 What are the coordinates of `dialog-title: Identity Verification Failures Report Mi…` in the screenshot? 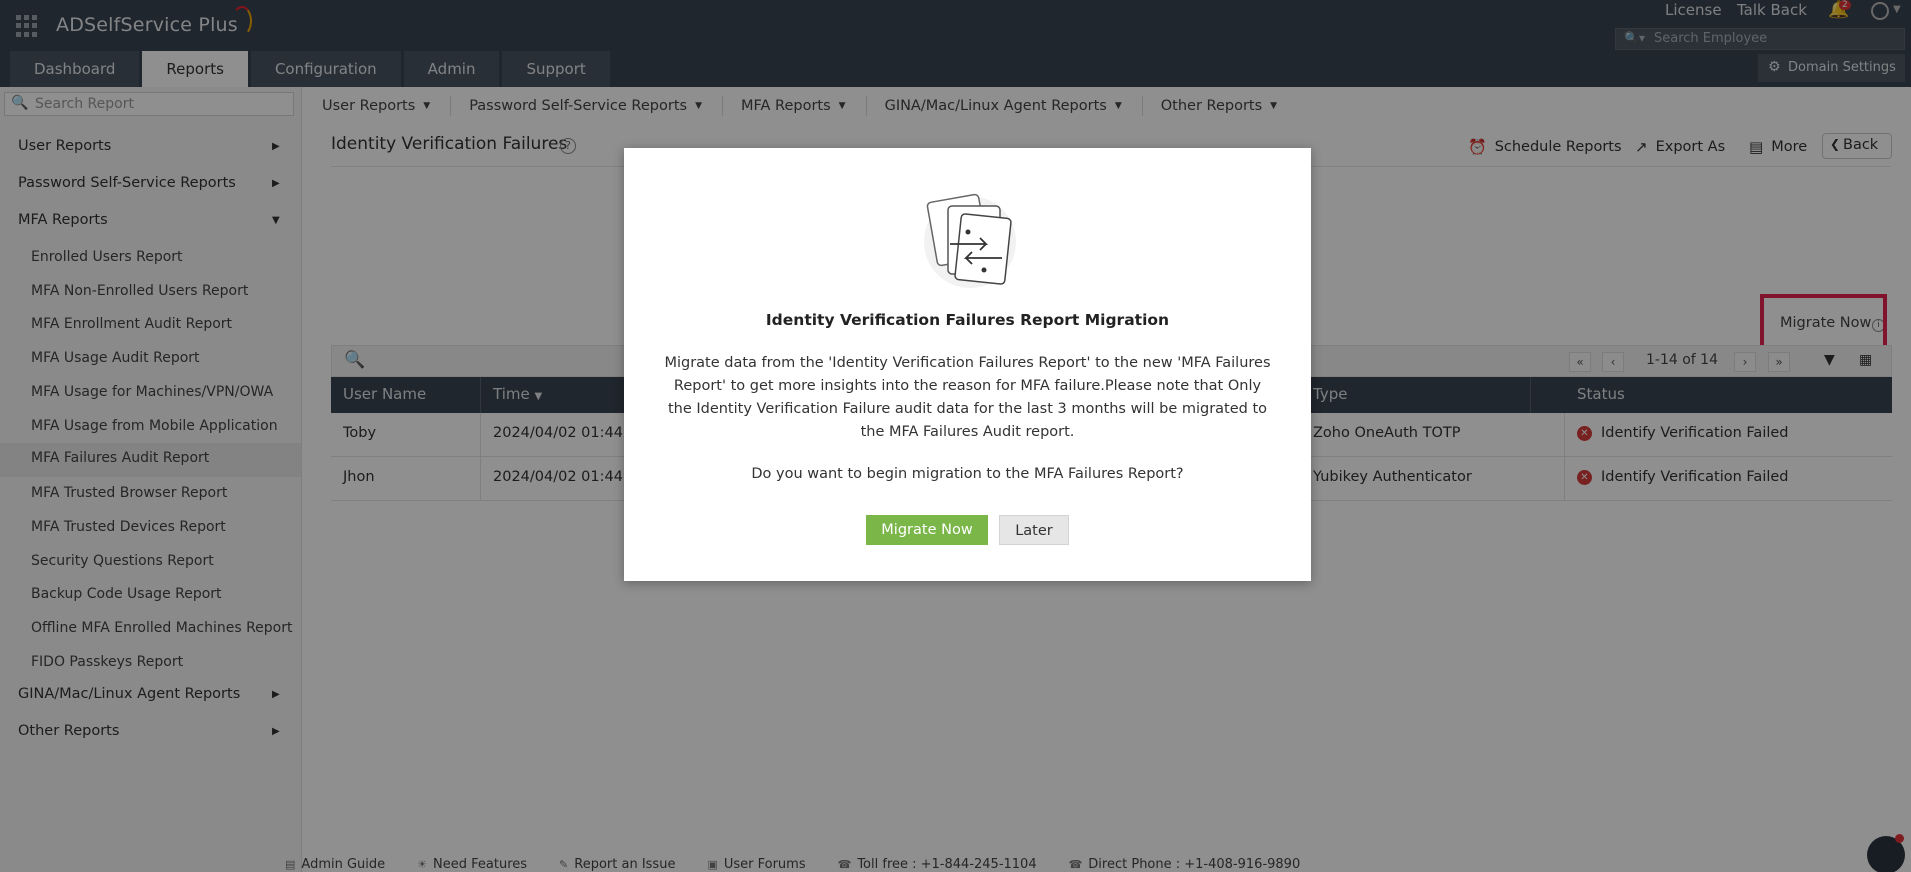 It's located at (967, 320).